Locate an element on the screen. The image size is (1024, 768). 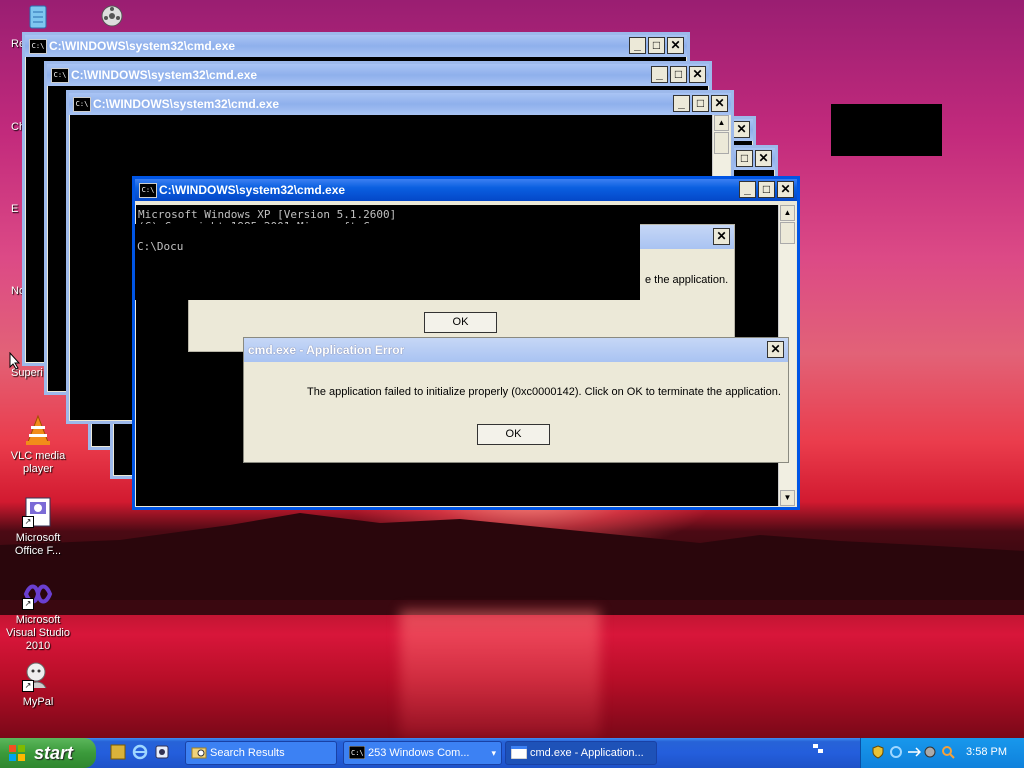
network-icon is located at coordinates (896, 752).